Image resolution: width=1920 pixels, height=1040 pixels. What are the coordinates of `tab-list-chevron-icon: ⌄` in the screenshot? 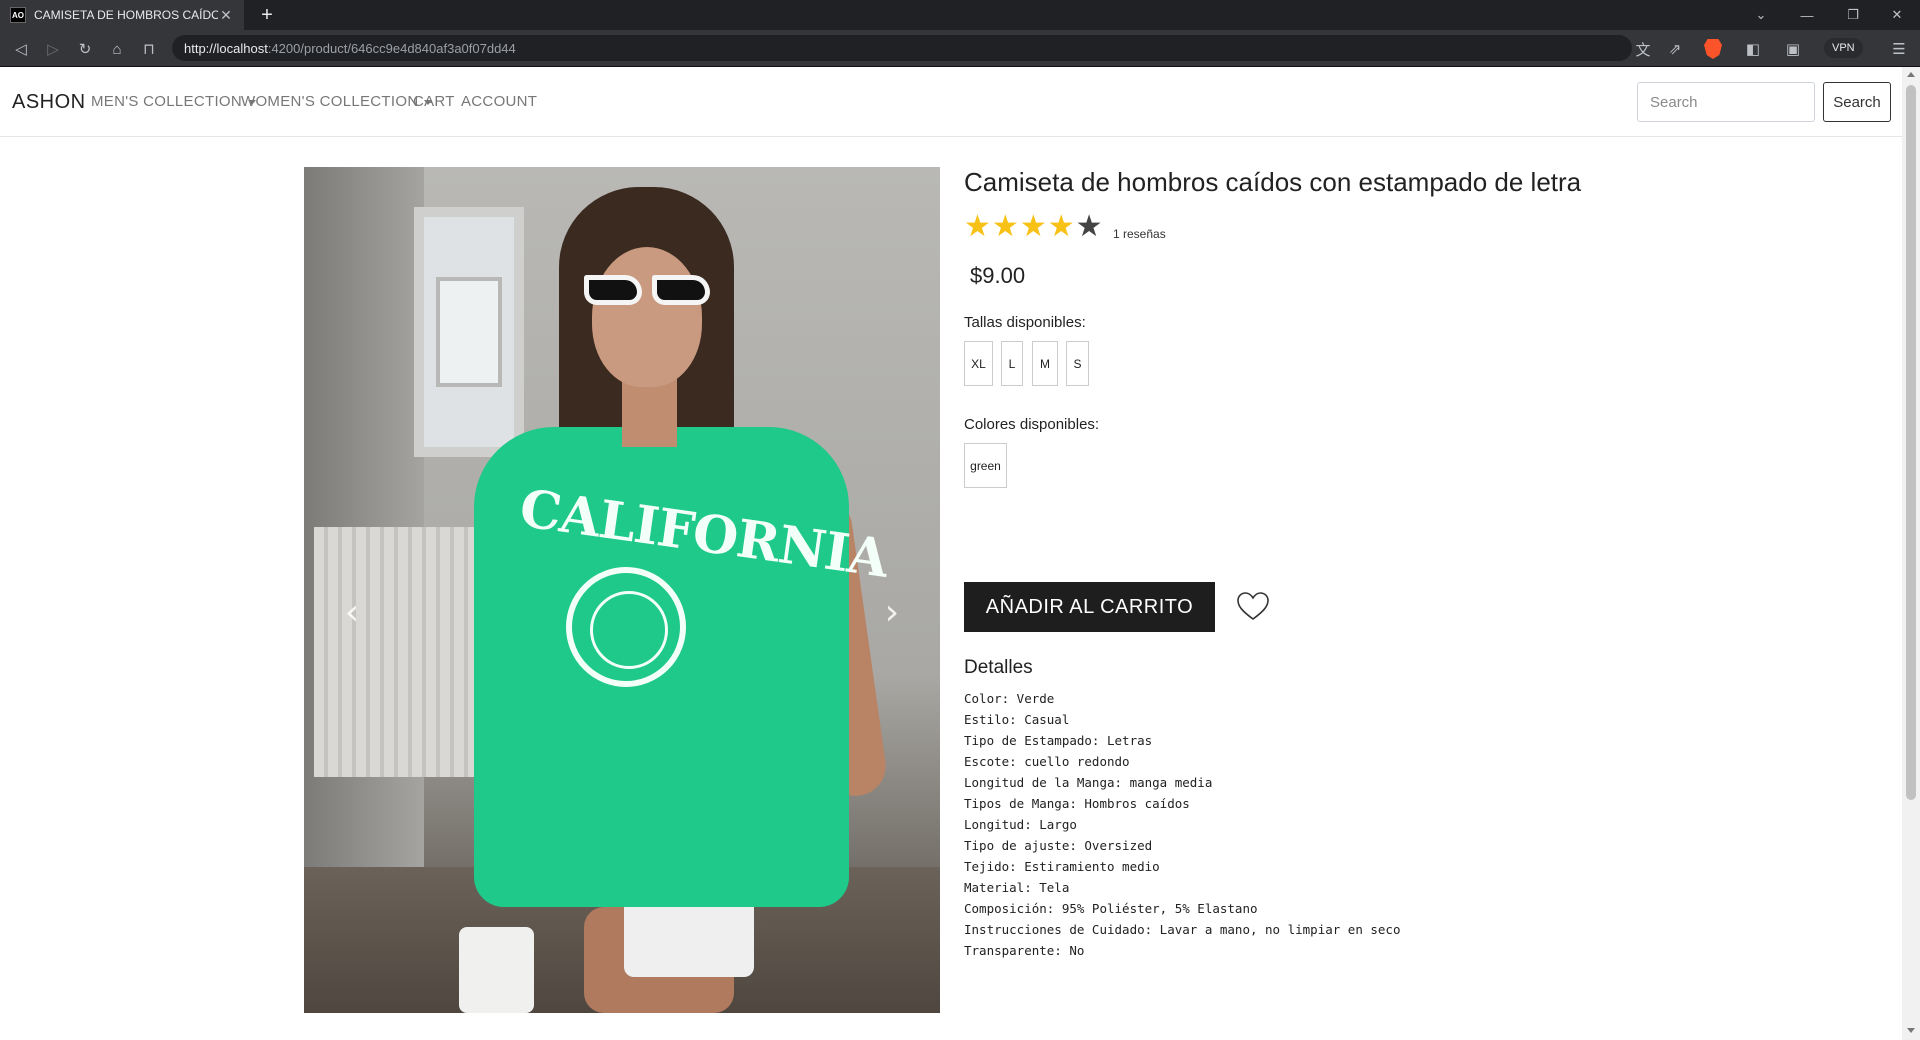 It's located at (1761, 15).